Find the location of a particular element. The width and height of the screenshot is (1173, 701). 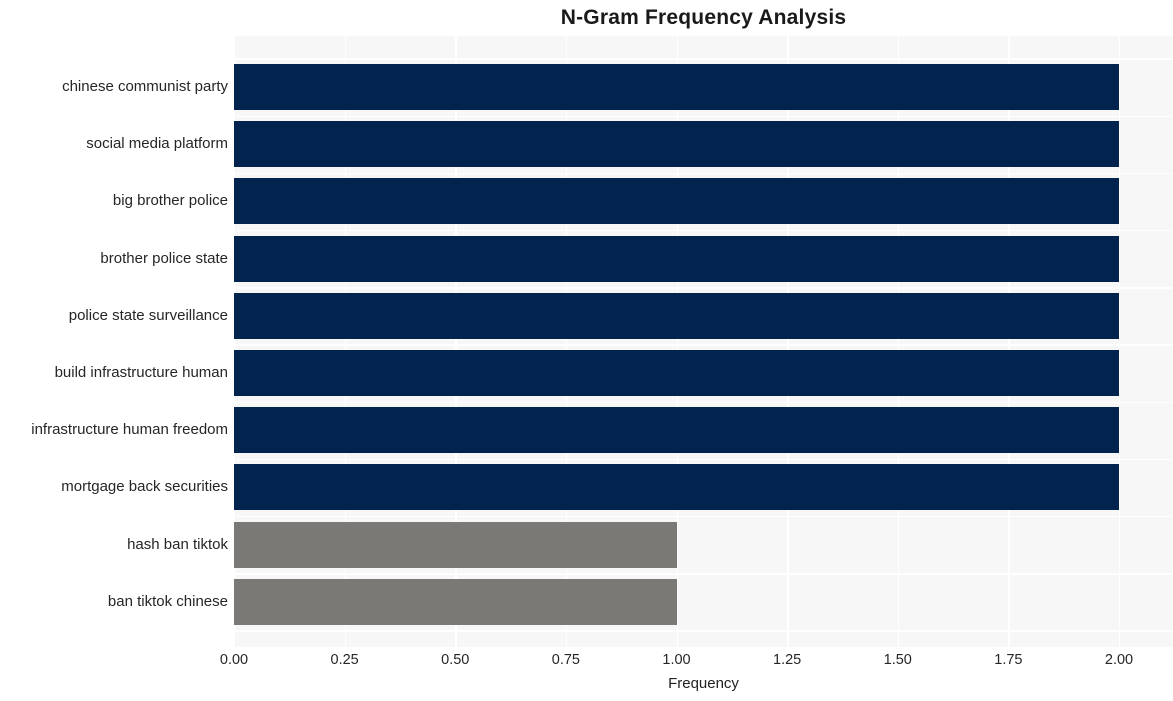

y-axis-tick-label: build infrastructure human is located at coordinates (141, 372).